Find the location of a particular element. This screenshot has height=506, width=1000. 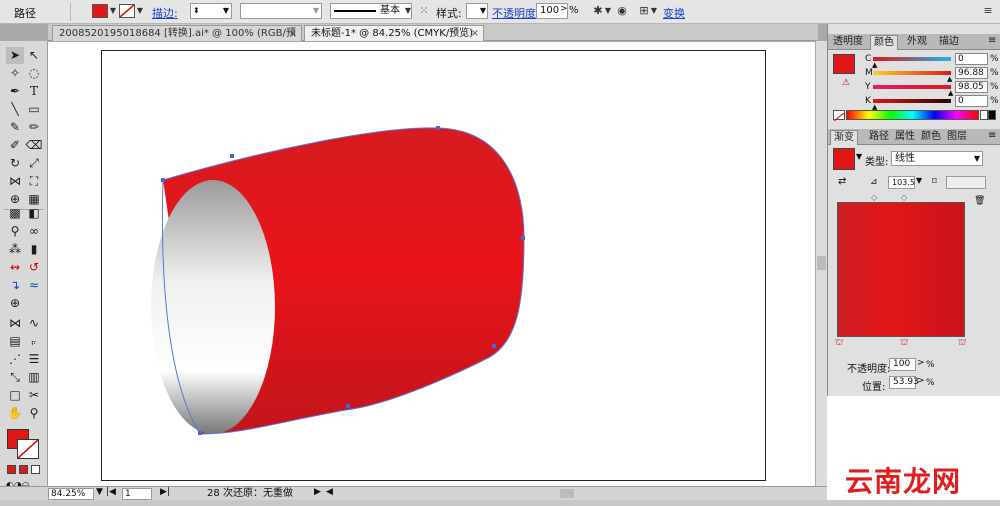

hand-tool-icon: ✋ is located at coordinates (15, 413).